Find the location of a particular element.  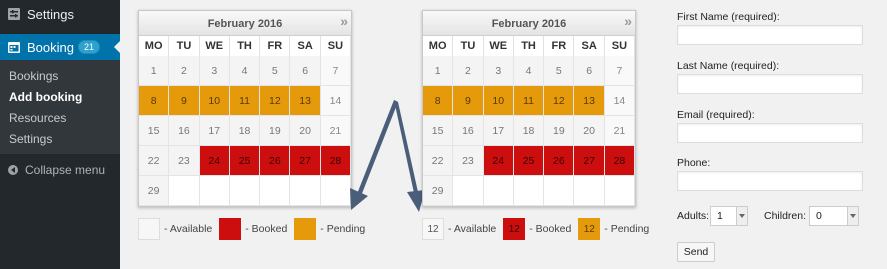

last-name-label: Last Name (required): is located at coordinates (728, 66).